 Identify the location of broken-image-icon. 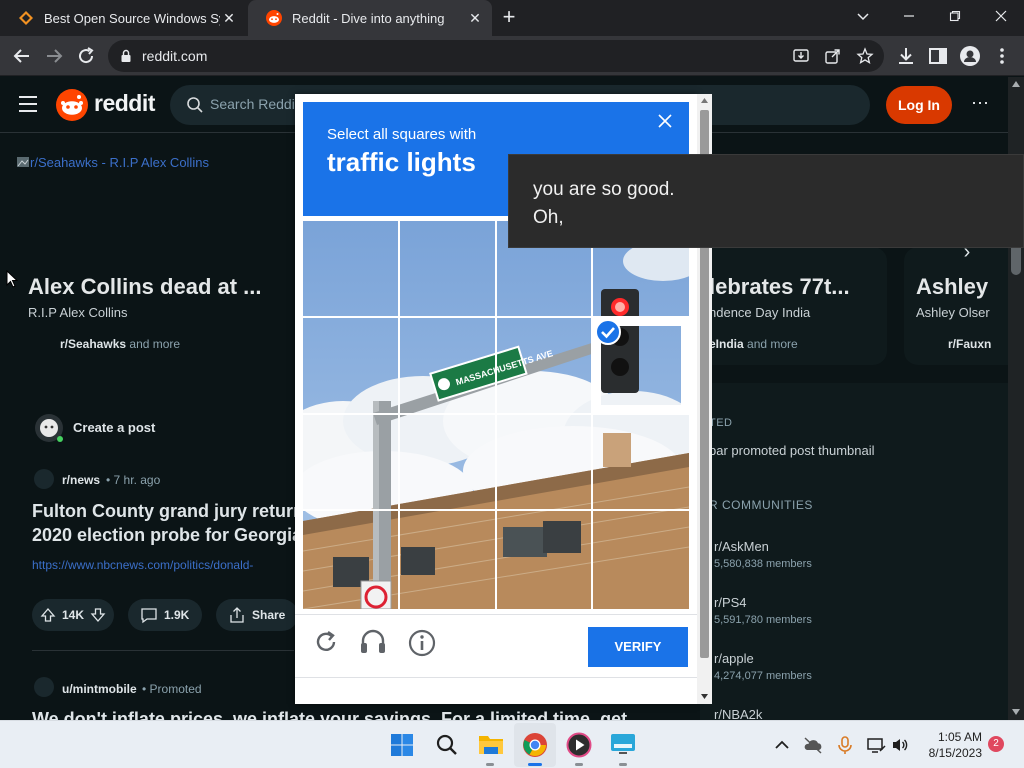
(23, 162).